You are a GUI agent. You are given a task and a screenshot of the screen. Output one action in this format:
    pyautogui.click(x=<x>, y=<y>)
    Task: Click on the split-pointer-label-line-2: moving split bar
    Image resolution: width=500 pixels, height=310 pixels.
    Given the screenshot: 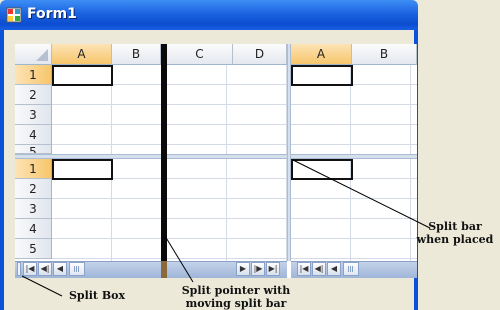 What is the action you would take?
    pyautogui.click(x=236, y=303)
    